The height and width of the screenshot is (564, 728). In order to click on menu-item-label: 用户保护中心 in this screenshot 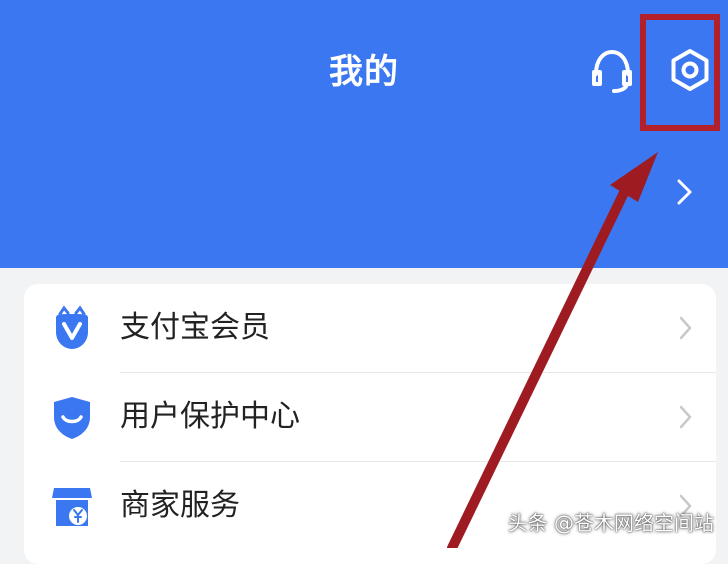, I will do `click(210, 416)`.